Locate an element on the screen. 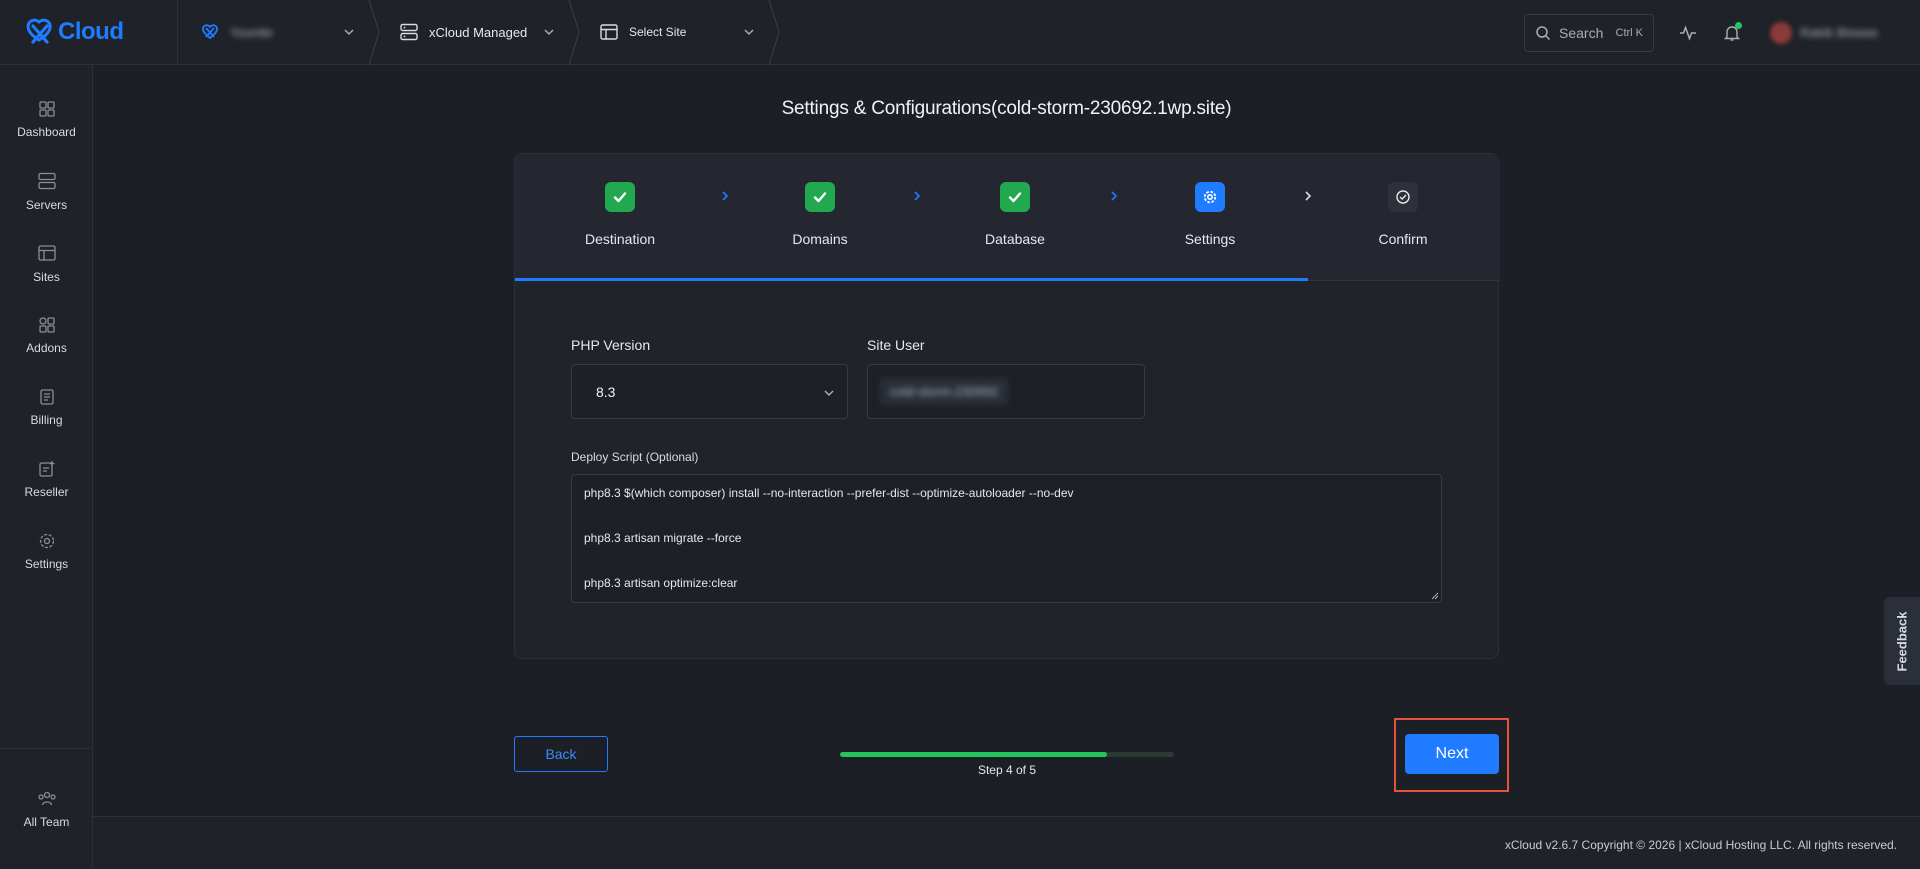 This screenshot has height=869, width=1920. back-button: Back is located at coordinates (561, 754).